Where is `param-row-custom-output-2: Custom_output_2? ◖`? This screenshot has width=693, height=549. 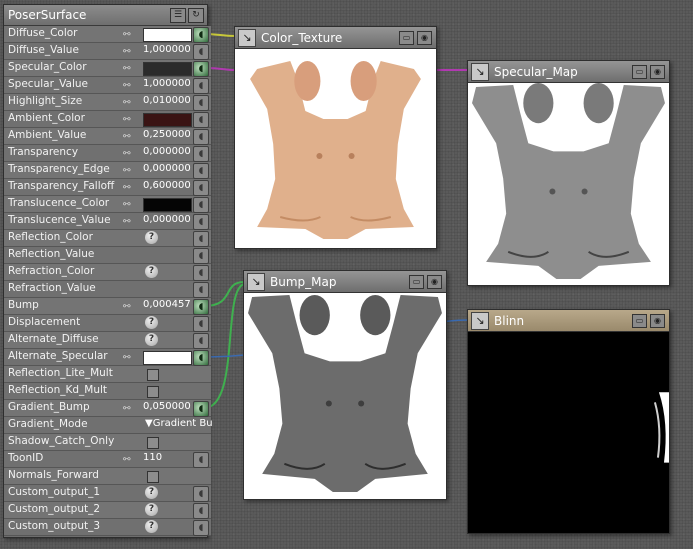 param-row-custom-output-2: Custom_output_2? ◖ is located at coordinates (107, 510).